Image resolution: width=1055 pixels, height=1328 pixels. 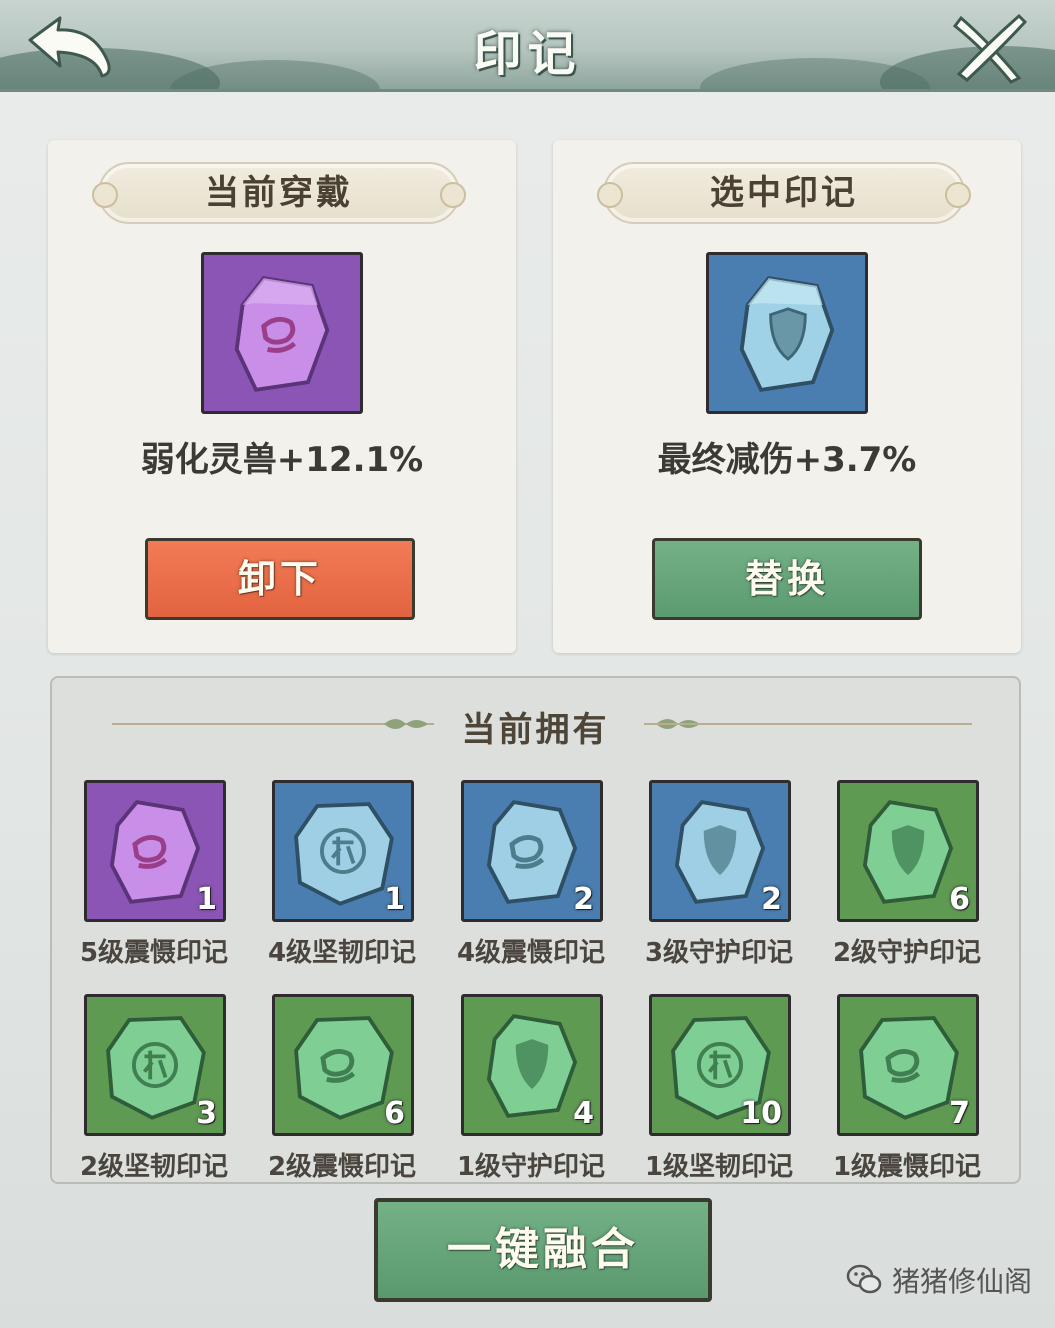 What do you see at coordinates (531, 953) in the screenshot?
I see `rune-name: 4级震慑印记` at bounding box center [531, 953].